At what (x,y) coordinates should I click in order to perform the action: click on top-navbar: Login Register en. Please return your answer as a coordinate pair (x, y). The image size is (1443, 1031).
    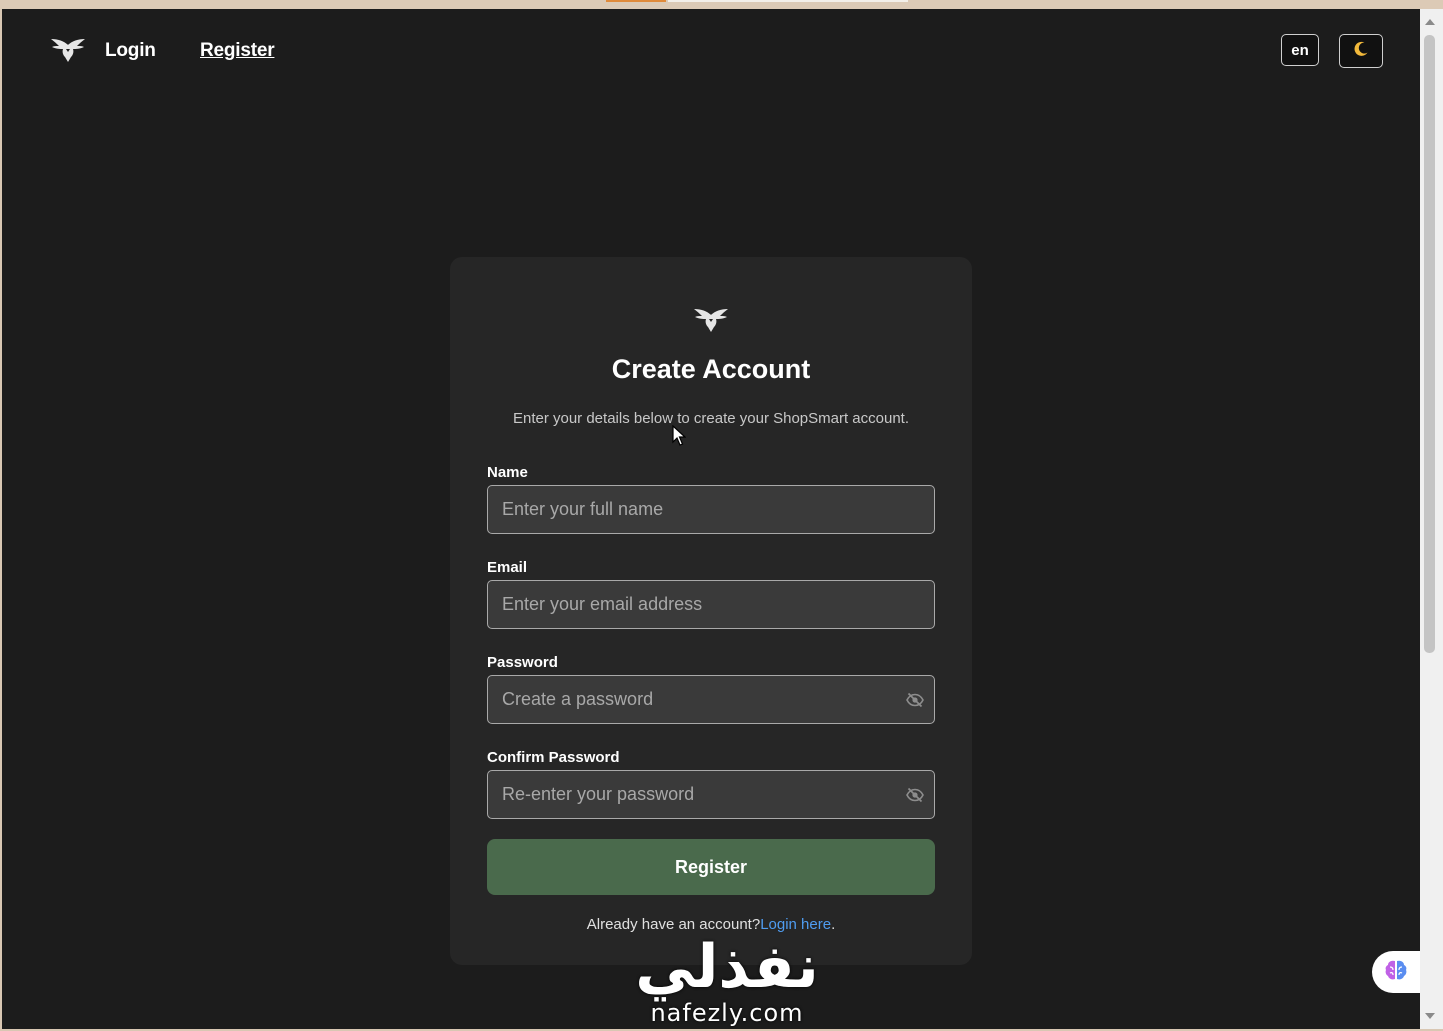
    Looking at the image, I should click on (711, 52).